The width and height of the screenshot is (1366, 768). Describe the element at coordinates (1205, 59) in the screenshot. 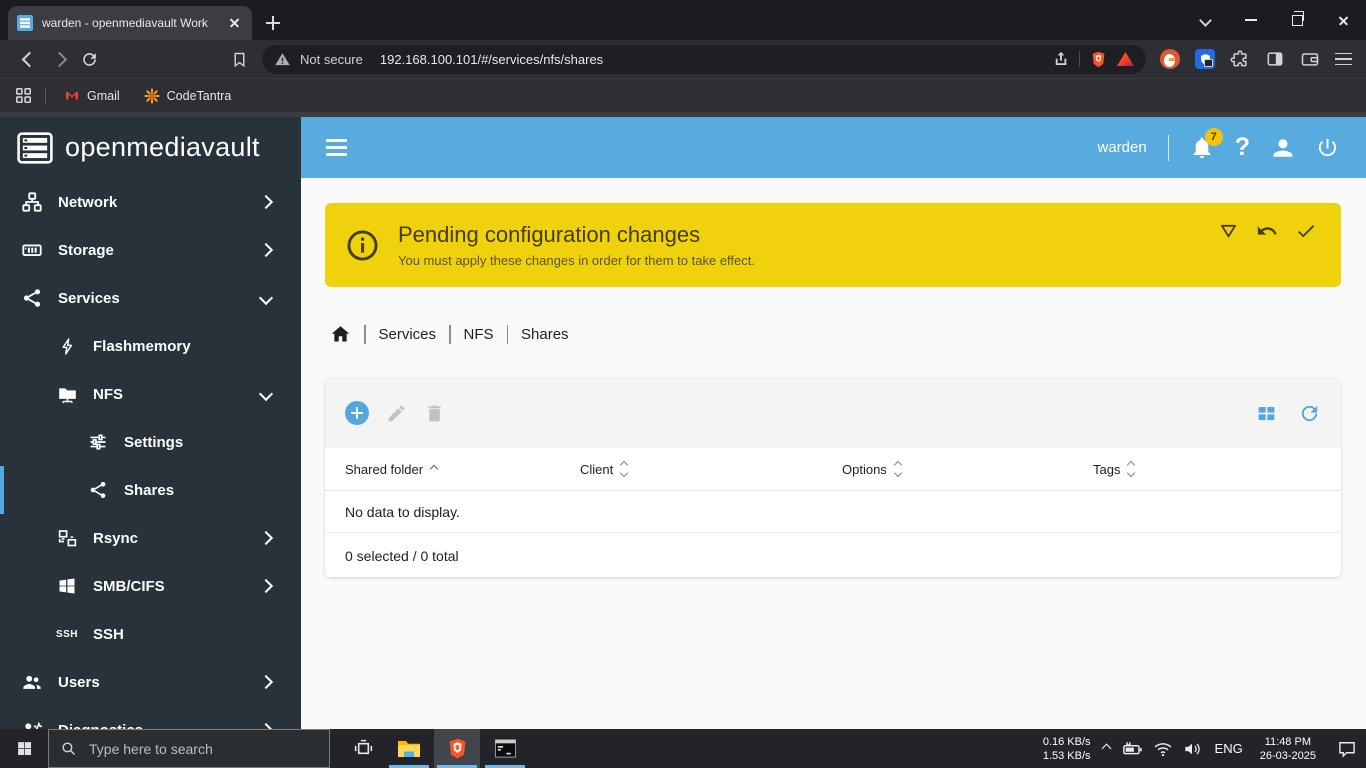

I see `privacy-shield-extension-icon` at that location.